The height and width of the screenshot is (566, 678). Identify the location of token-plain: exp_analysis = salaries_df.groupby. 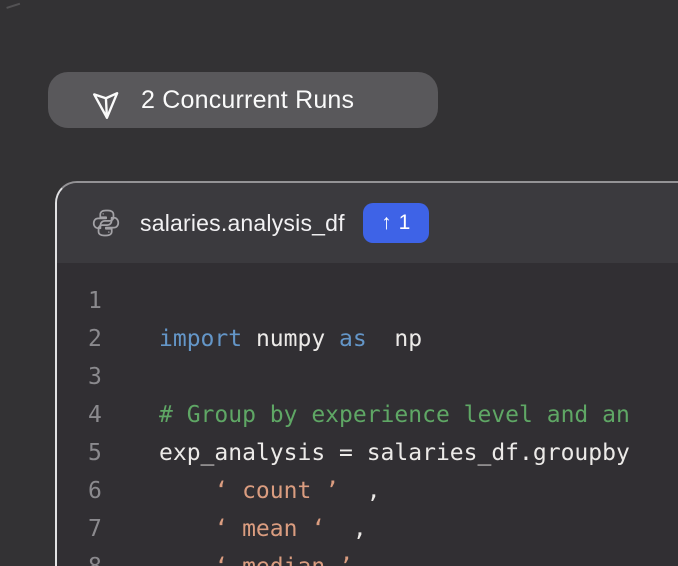
(394, 453).